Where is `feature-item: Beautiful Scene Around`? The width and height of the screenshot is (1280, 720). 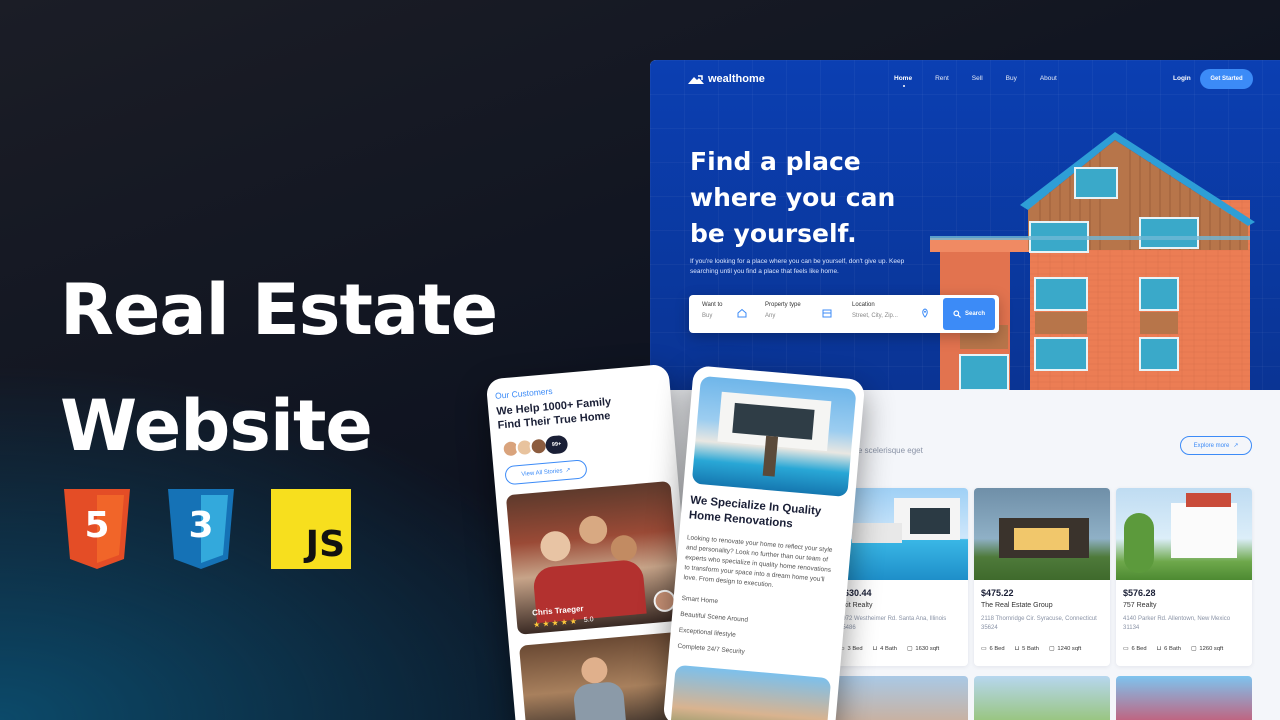 feature-item: Beautiful Scene Around is located at coordinates (714, 617).